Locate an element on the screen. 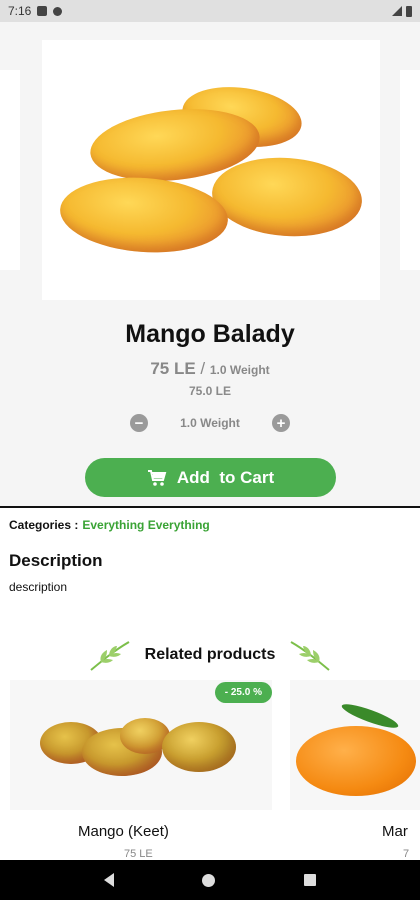 Image resolution: width=420 pixels, height=900 pixels. quantity-stepper: − 1.0 Weight + is located at coordinates (210, 423).